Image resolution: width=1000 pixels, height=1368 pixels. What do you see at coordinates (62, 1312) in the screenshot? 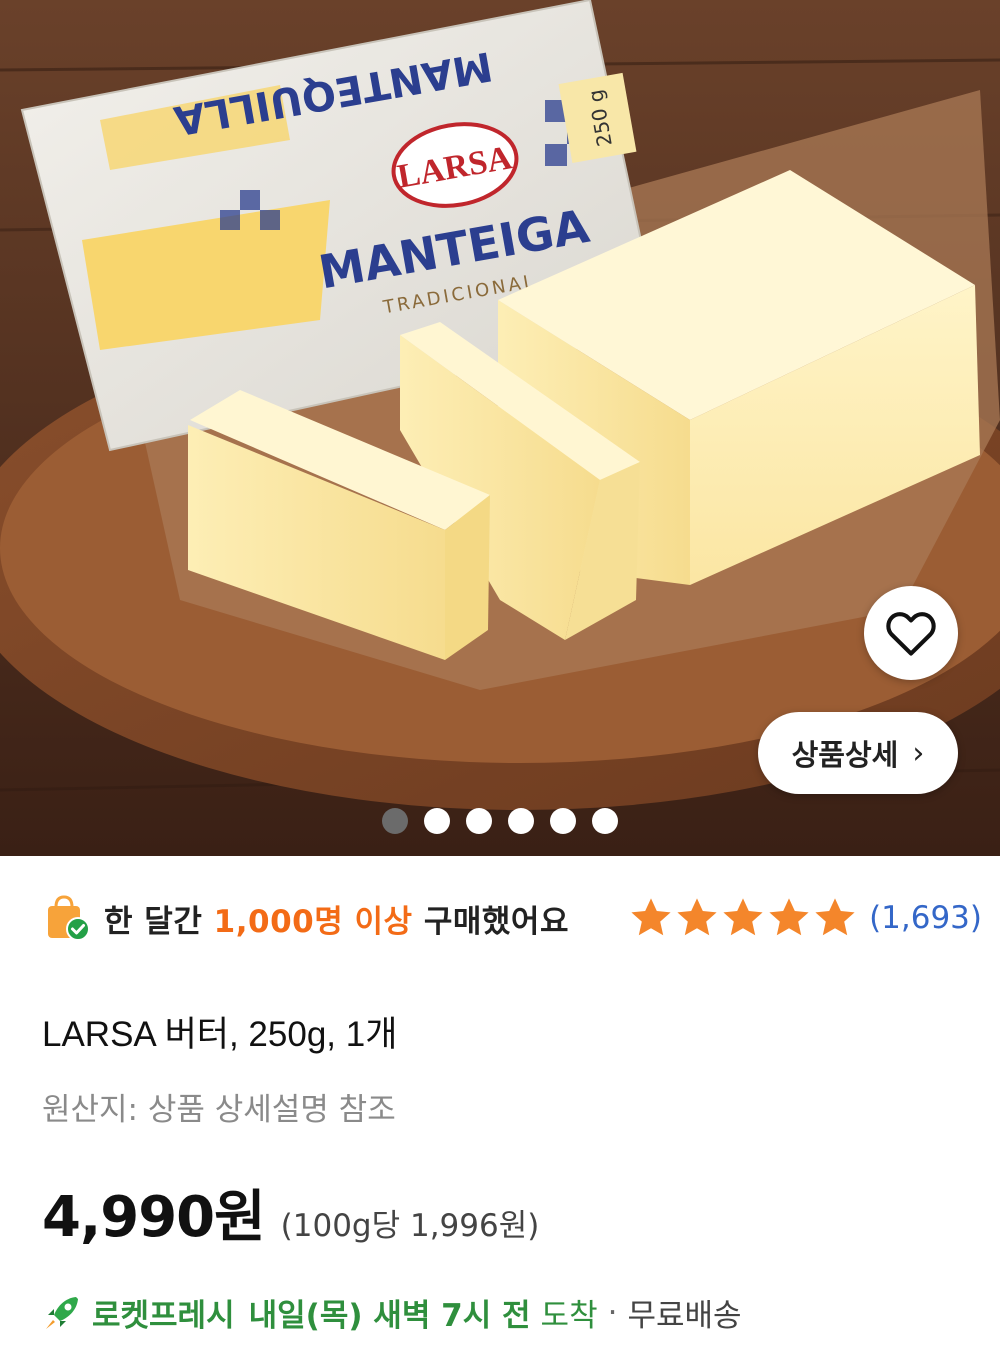
I see `rocket-icon` at bounding box center [62, 1312].